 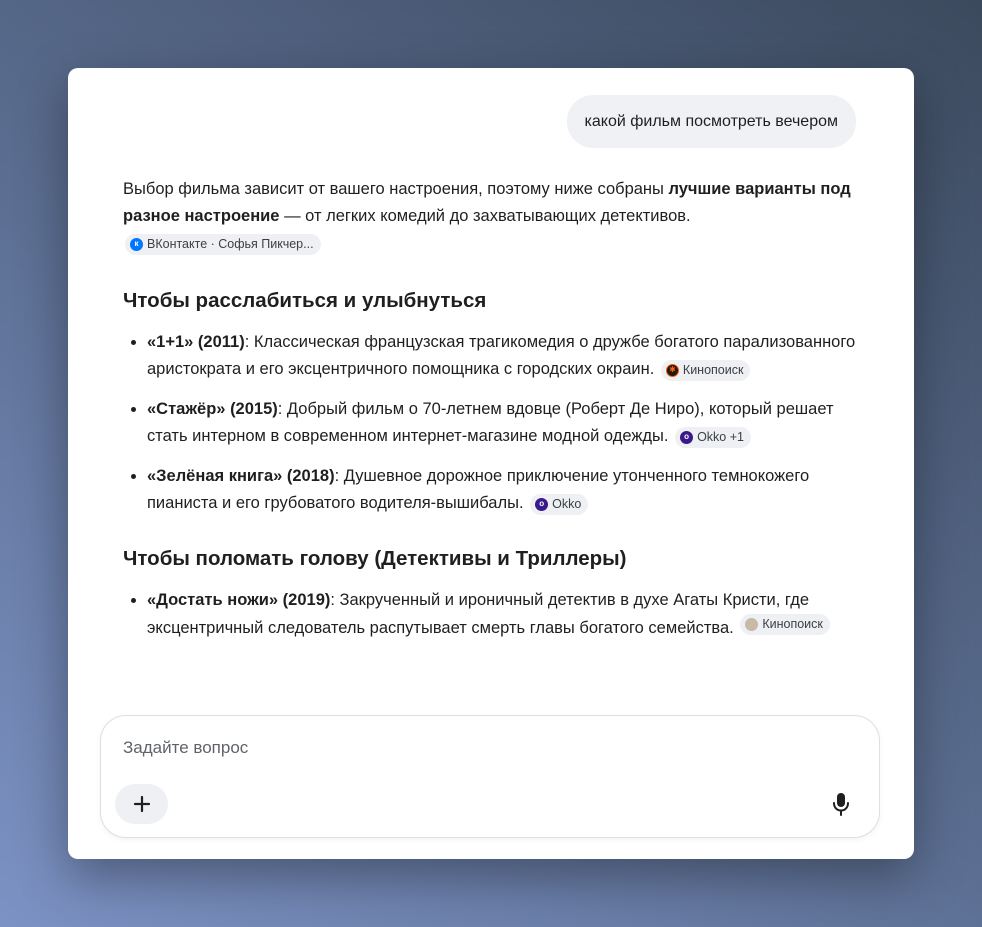 I want to click on microphone-icon, so click(x=841, y=804).